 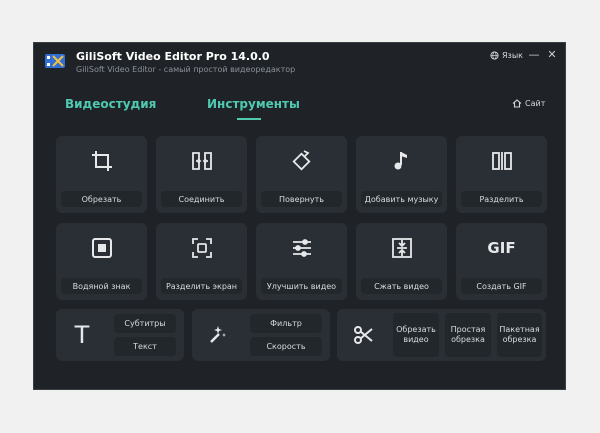 I want to click on compress-icon, so click(x=401, y=248).